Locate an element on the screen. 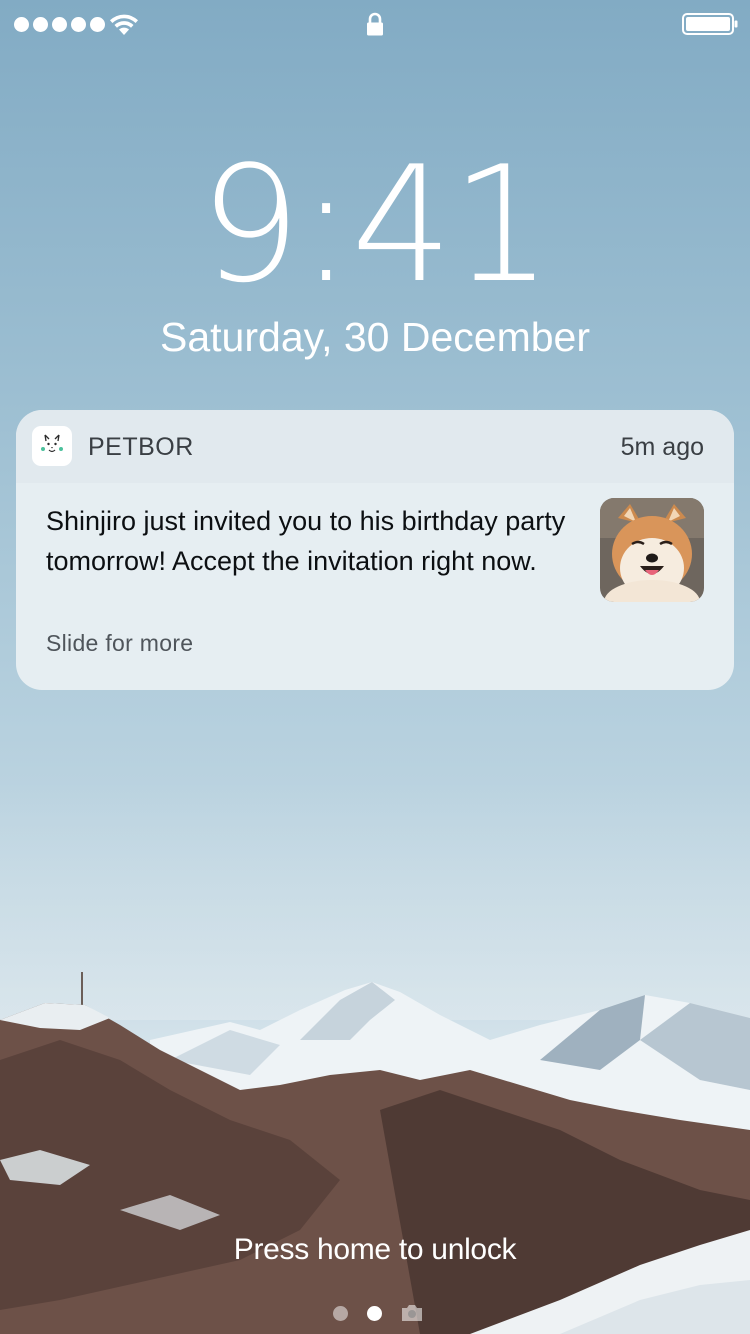 This screenshot has width=750, height=1334. lock-icon is located at coordinates (375, 24).